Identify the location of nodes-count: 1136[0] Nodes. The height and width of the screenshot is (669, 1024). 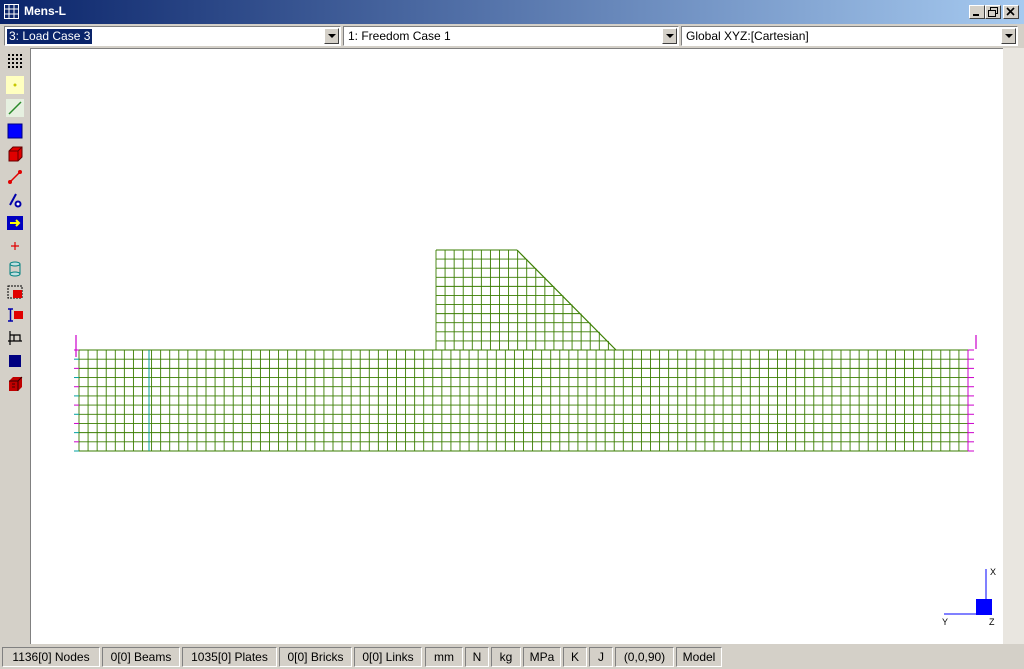
(51, 657).